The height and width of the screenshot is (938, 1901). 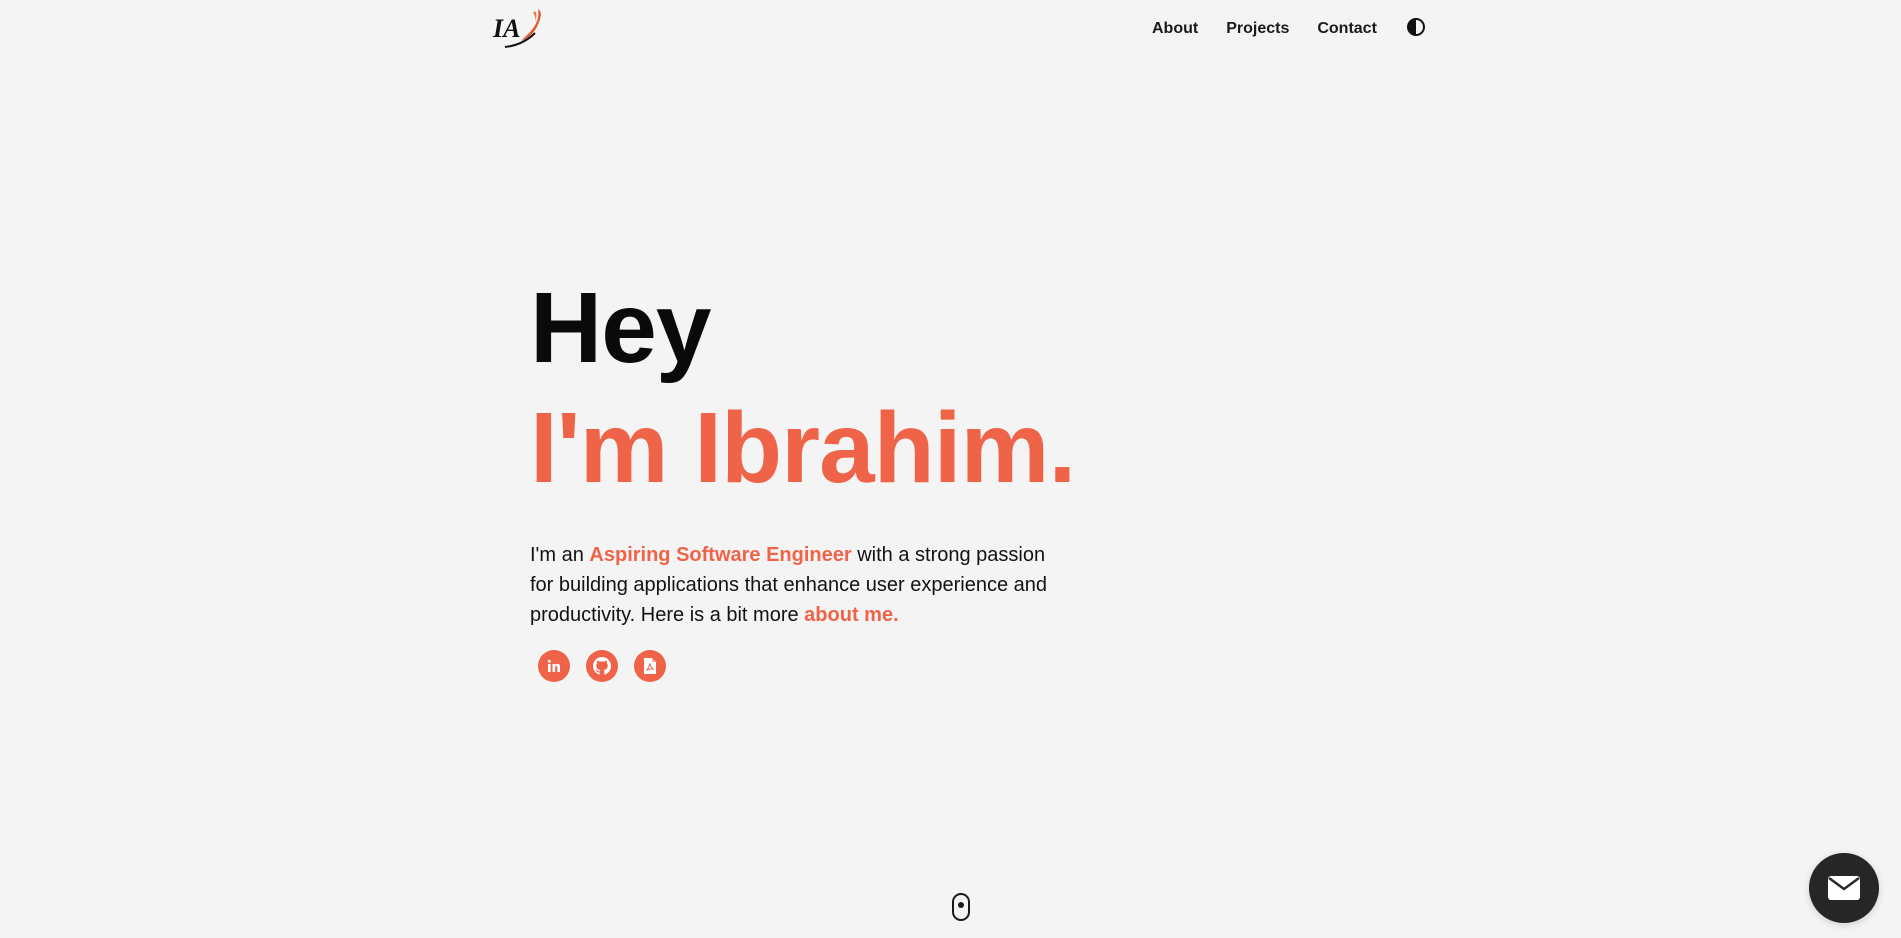 What do you see at coordinates (1175, 29) in the screenshot?
I see `nav-about-link: About` at bounding box center [1175, 29].